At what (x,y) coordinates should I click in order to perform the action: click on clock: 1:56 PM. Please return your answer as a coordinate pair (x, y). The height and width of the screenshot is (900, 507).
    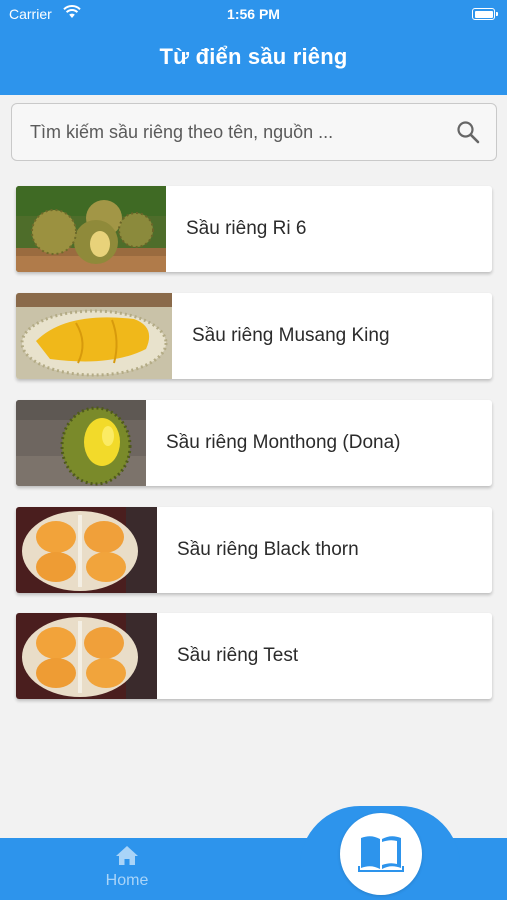
    Looking at the image, I should click on (253, 14).